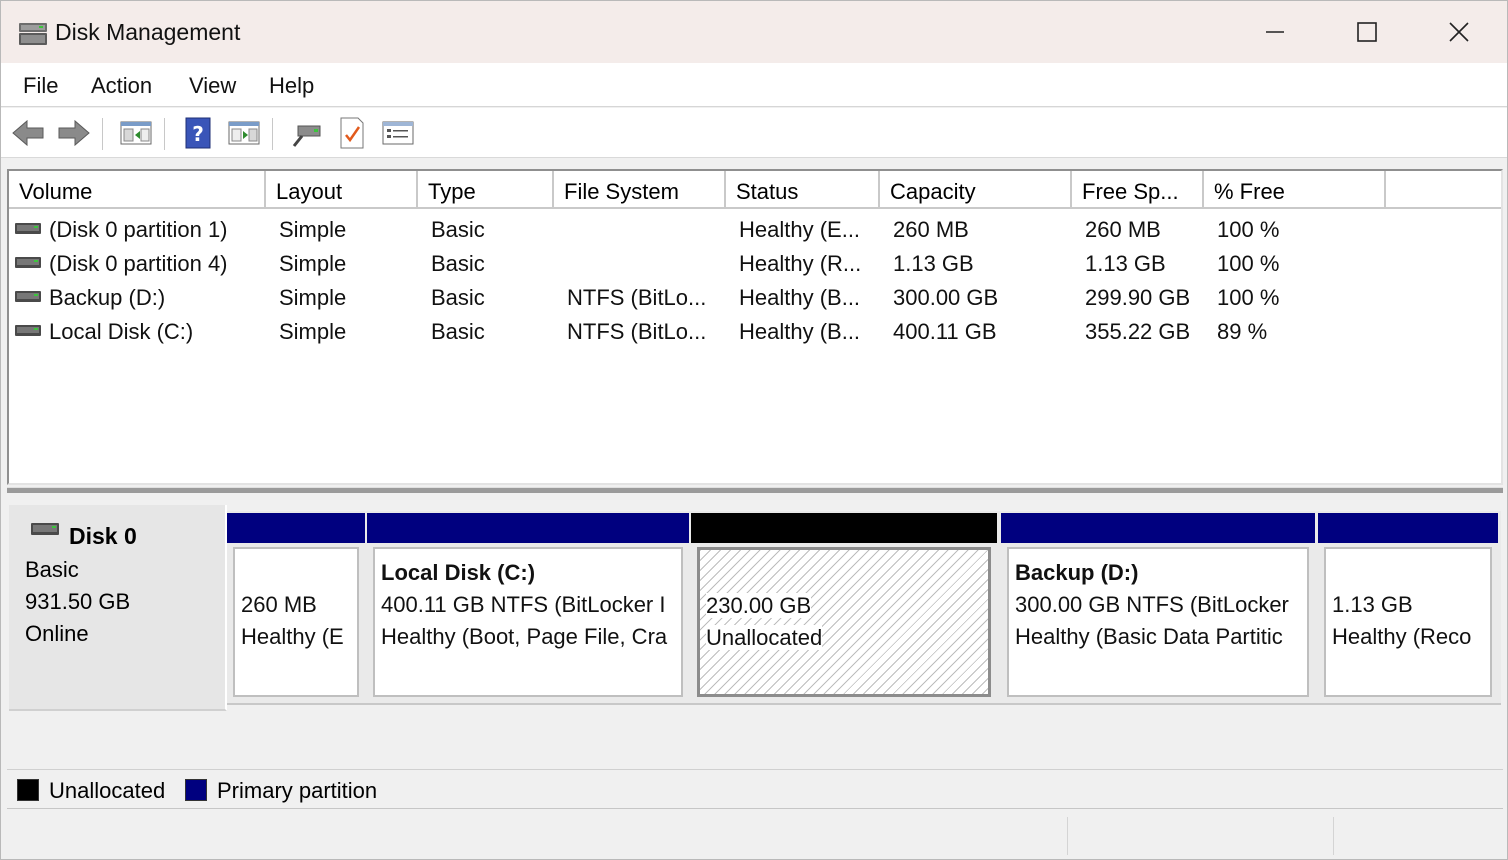 The width and height of the screenshot is (1508, 860). Describe the element at coordinates (1077, 572) in the screenshot. I see `partition-title: Backup (D:)` at that location.